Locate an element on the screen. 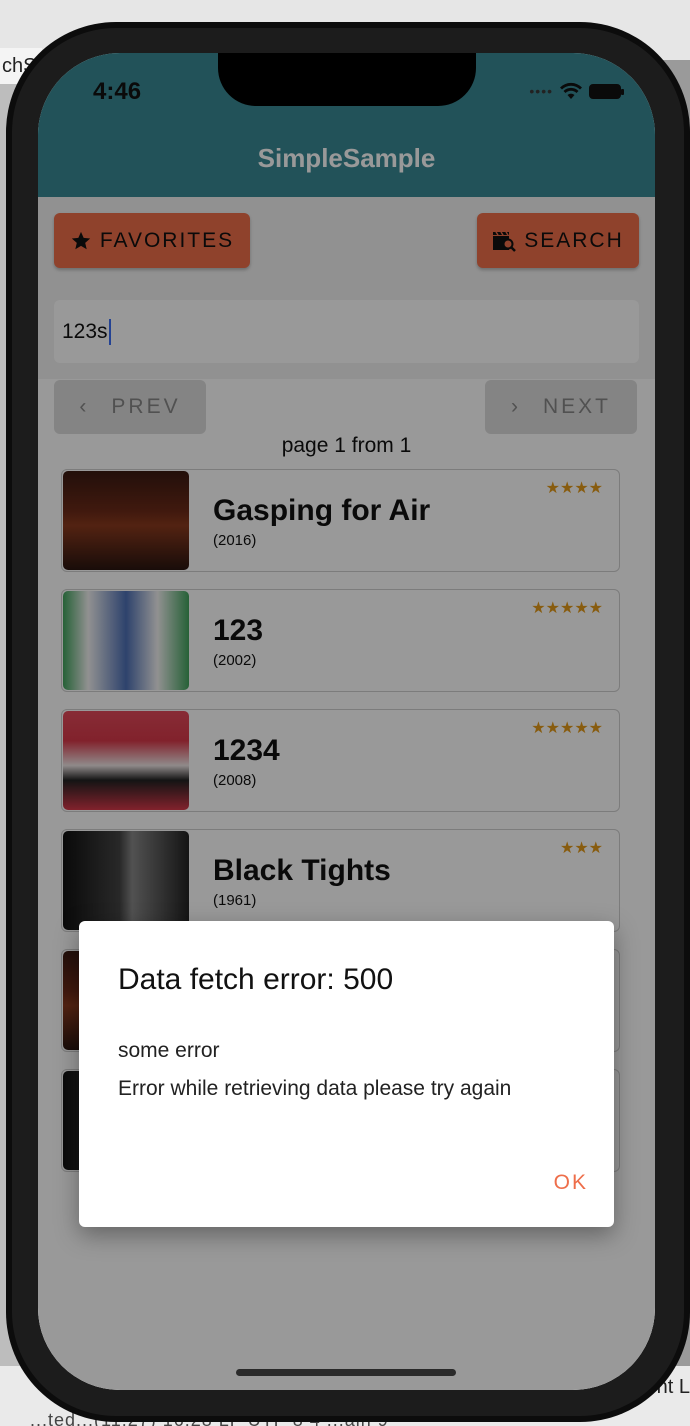 Image resolution: width=690 pixels, height=1426 pixels. ok-button: OK is located at coordinates (571, 1183).